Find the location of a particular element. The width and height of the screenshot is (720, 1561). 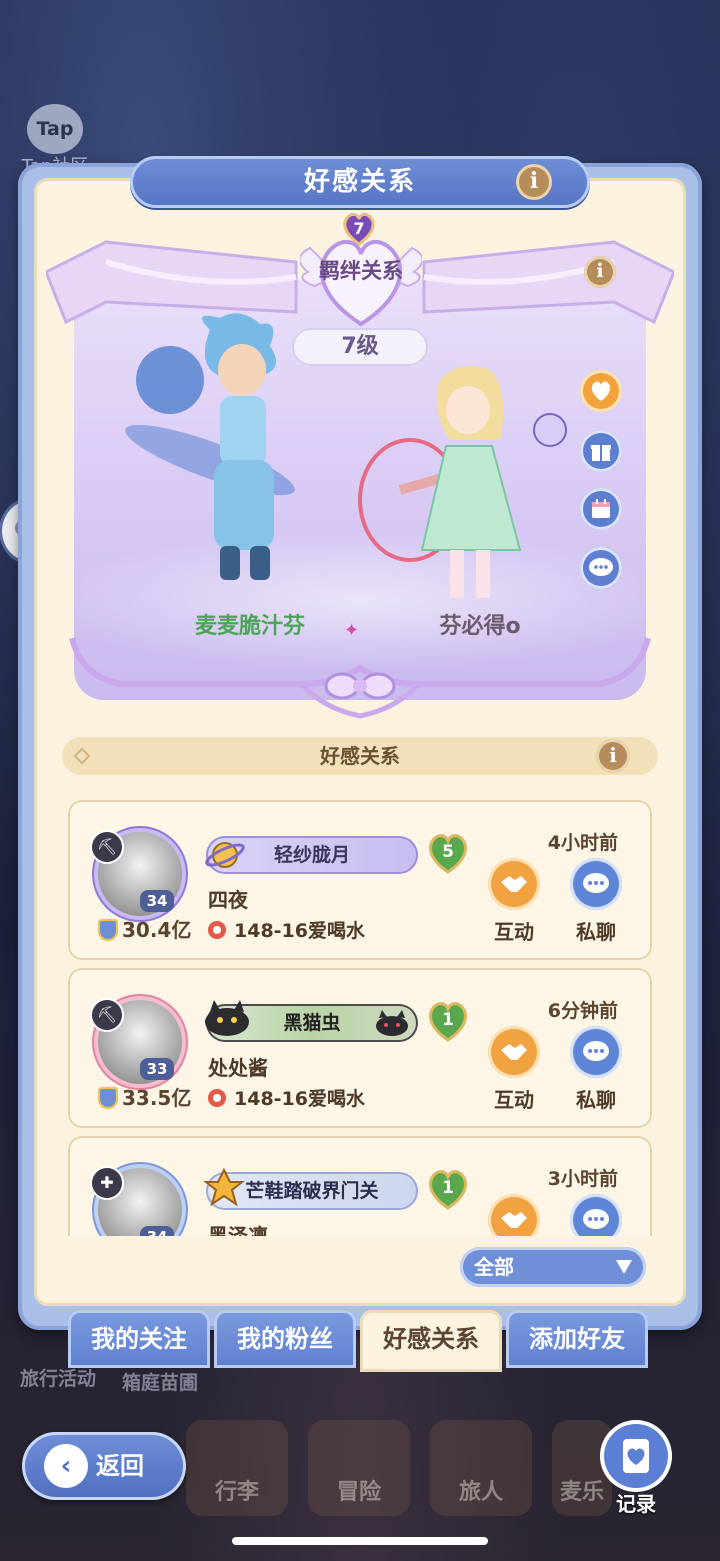

combat-power: 30.4亿 is located at coordinates (144, 928).